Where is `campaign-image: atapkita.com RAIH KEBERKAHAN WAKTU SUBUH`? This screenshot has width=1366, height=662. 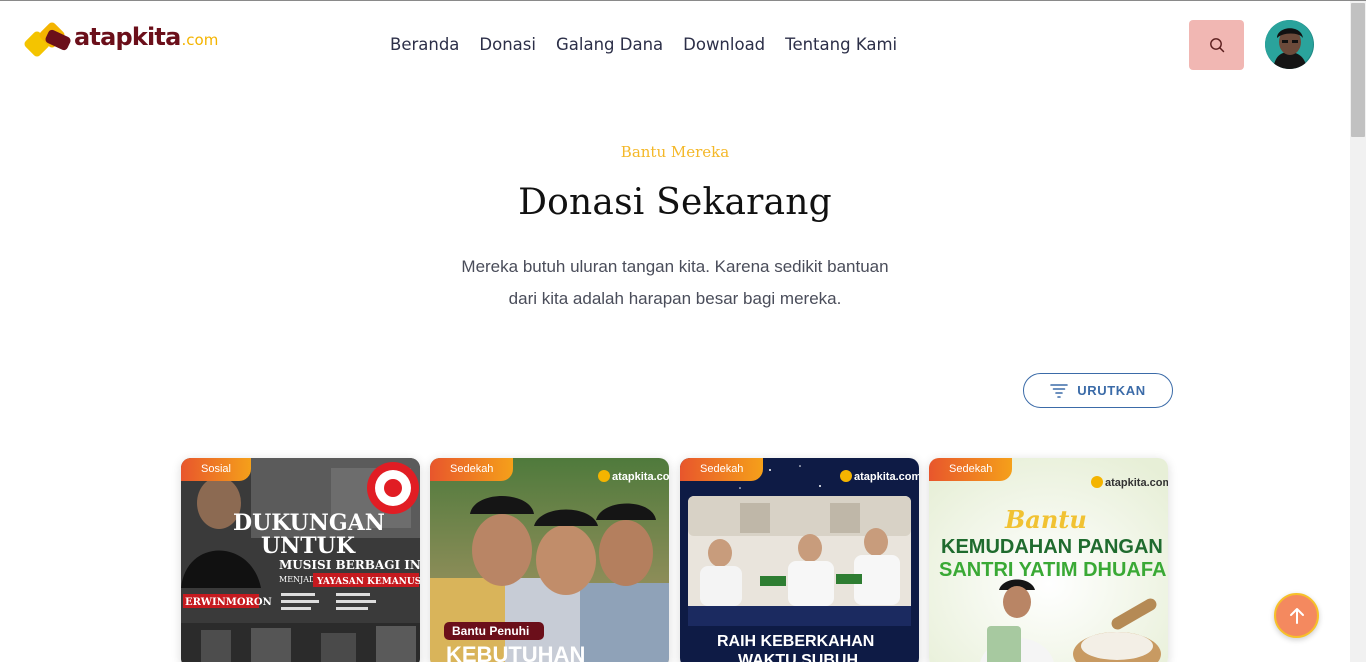 campaign-image: atapkita.com RAIH KEBERKAHAN WAKTU SUBUH is located at coordinates (799, 560).